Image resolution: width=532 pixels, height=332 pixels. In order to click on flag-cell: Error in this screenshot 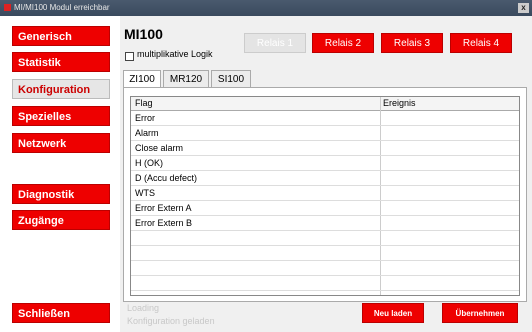, I will do `click(145, 118)`.